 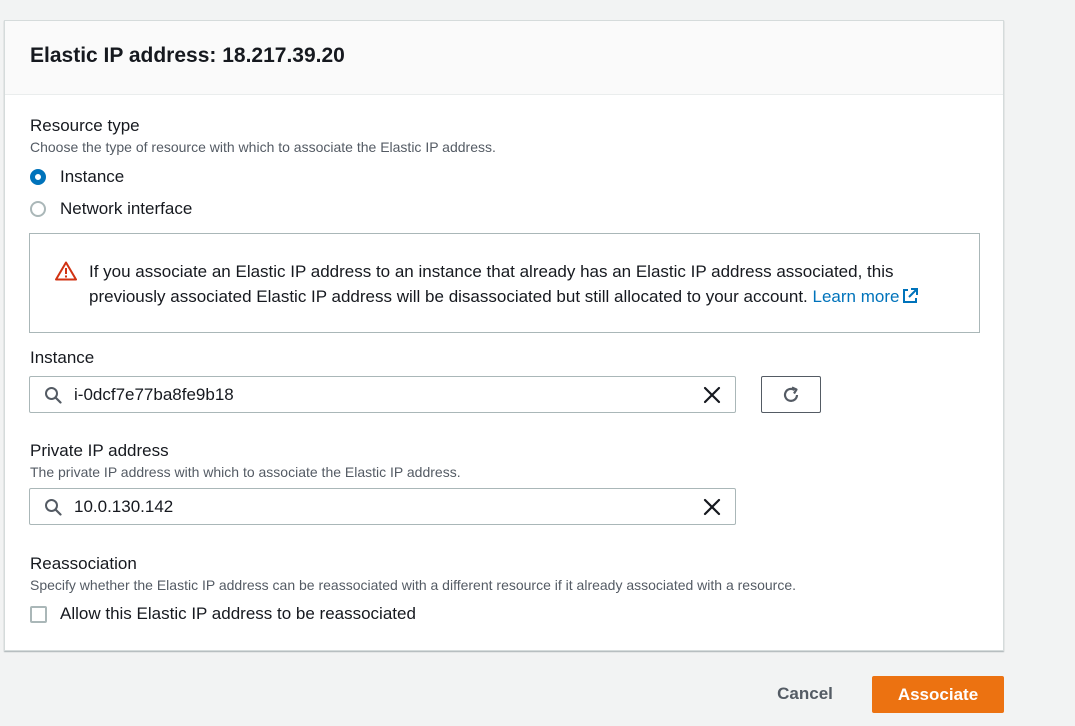 I want to click on resource-type-label: Resource type, so click(x=85, y=125).